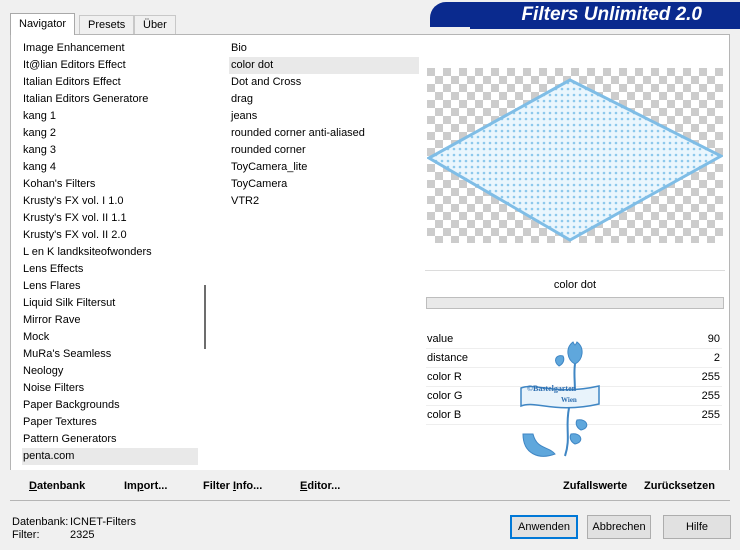  What do you see at coordinates (110, 388) in the screenshot?
I see `category-item: Noise Filters` at bounding box center [110, 388].